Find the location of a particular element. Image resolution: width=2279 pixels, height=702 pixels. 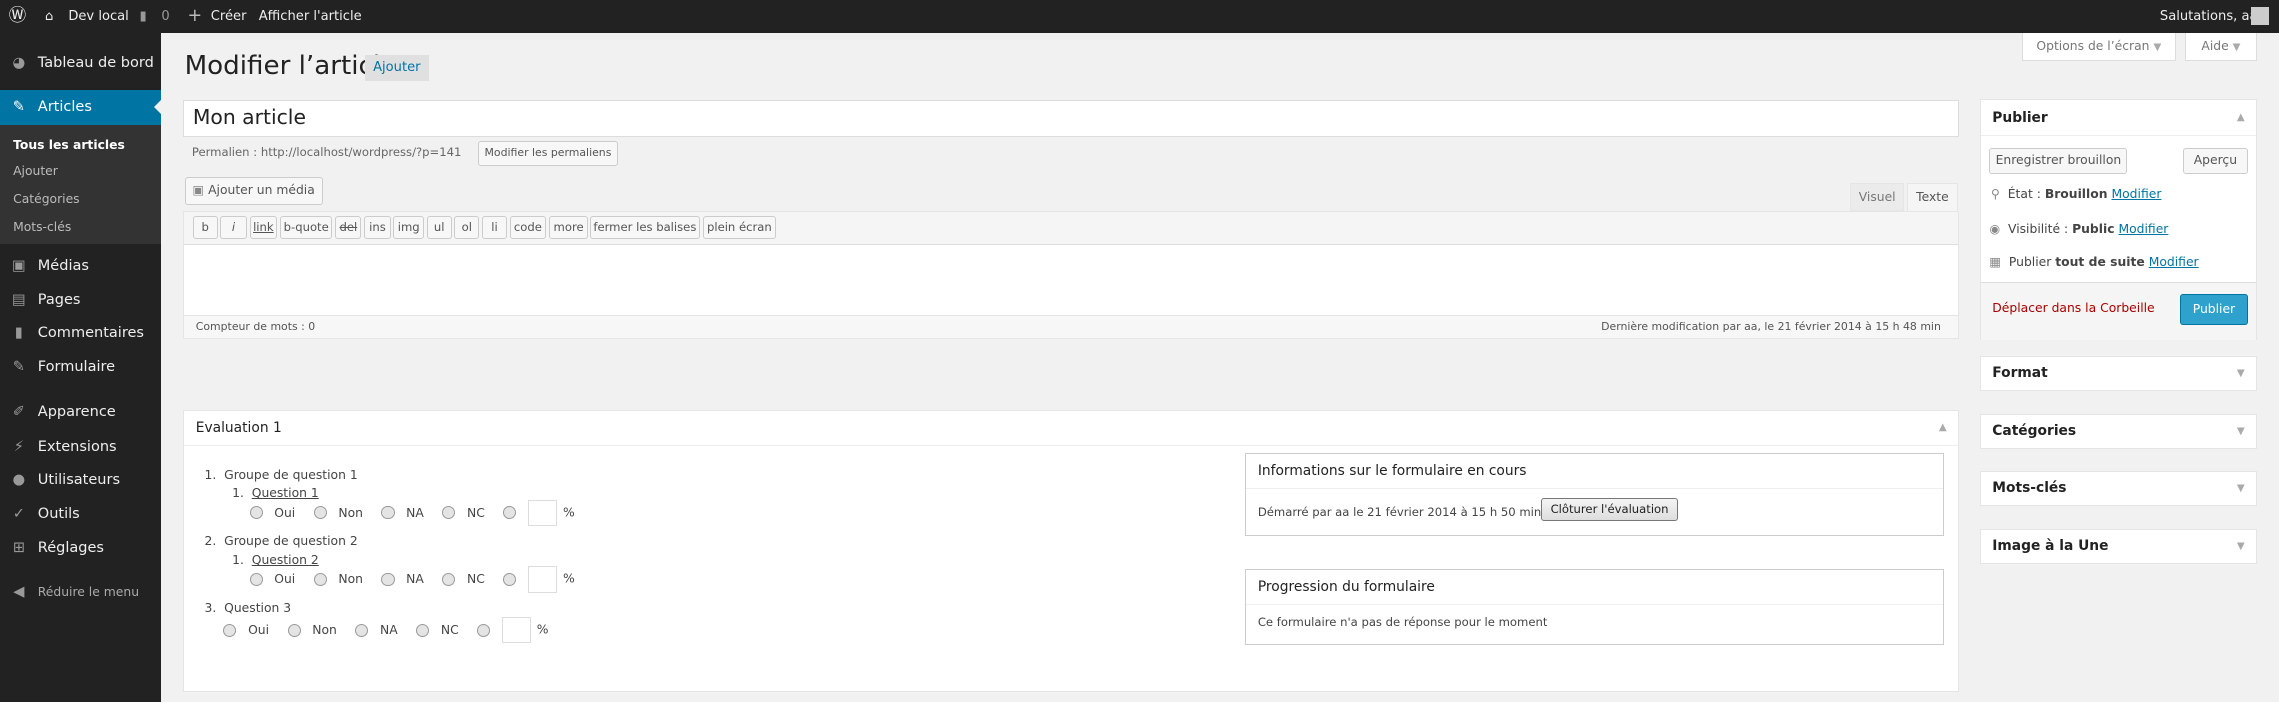

quicktag-code: code is located at coordinates (528, 228).